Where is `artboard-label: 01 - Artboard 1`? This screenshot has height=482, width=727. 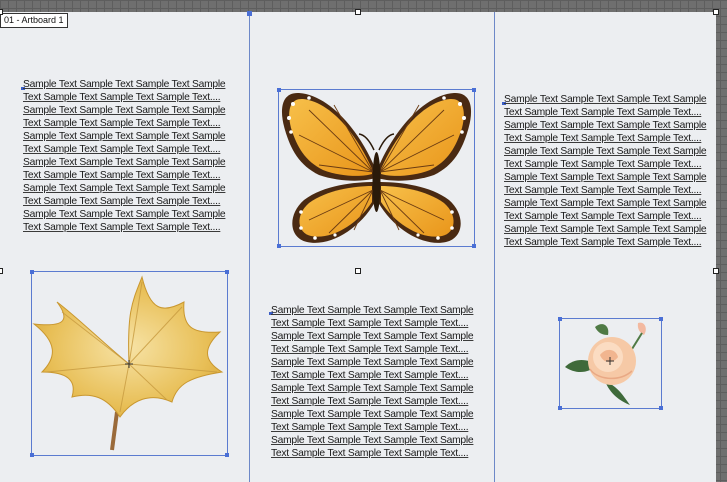
artboard-label: 01 - Artboard 1 is located at coordinates (34, 20).